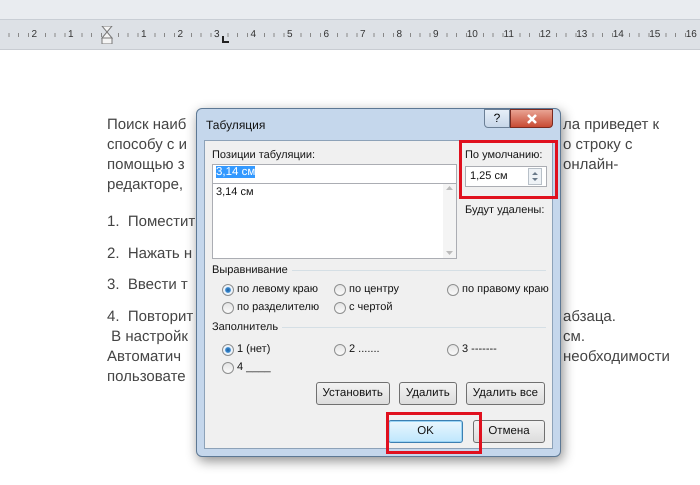 The height and width of the screenshot is (485, 700). I want to click on scroll-up-icon, so click(449, 188).